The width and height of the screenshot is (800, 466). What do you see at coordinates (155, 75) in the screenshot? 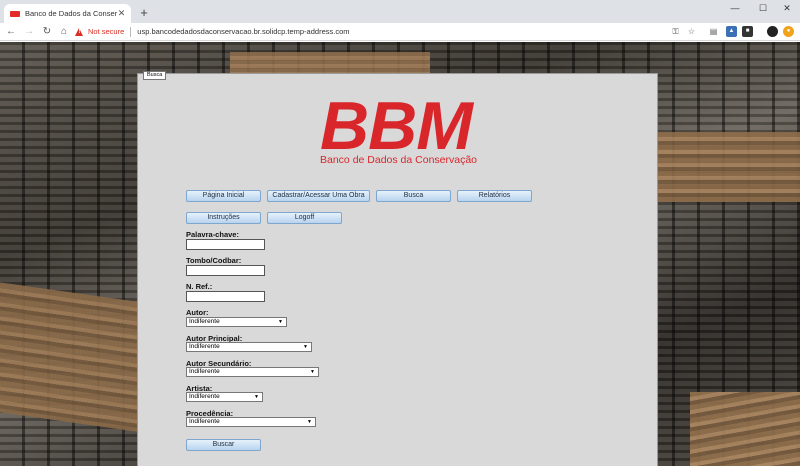
I see `breadcrumb: Busca` at bounding box center [155, 75].